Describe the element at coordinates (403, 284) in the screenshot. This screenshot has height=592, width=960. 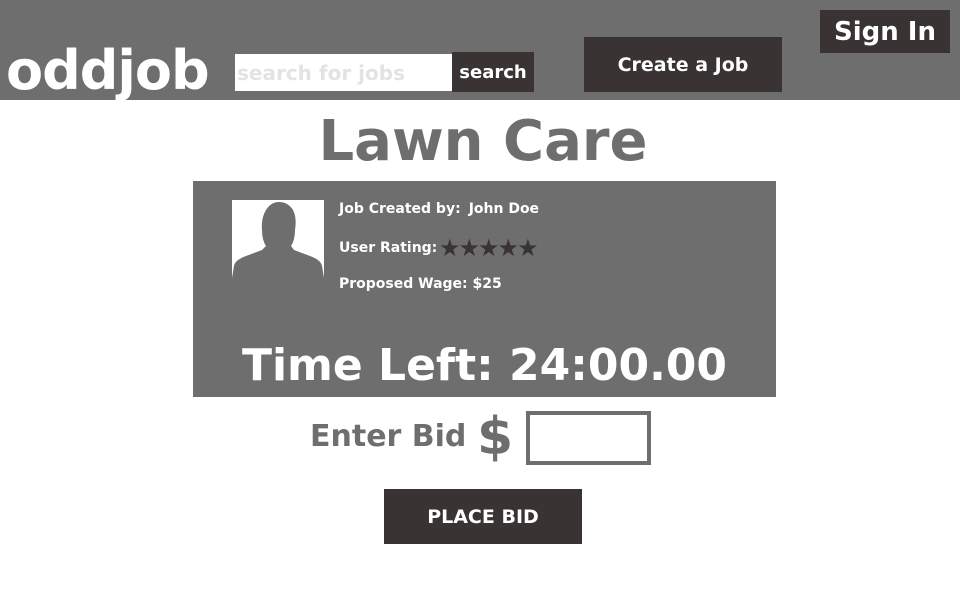
I see `proposed-wage-label: Proposed Wage:` at that location.